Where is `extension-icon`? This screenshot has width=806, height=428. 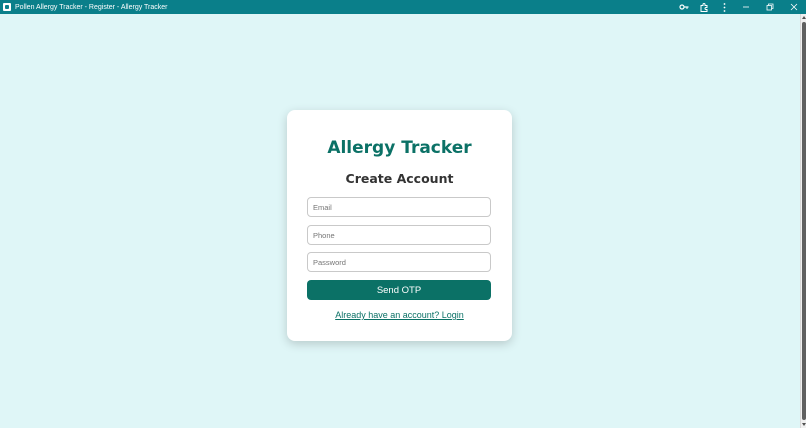
extension-icon is located at coordinates (704, 7).